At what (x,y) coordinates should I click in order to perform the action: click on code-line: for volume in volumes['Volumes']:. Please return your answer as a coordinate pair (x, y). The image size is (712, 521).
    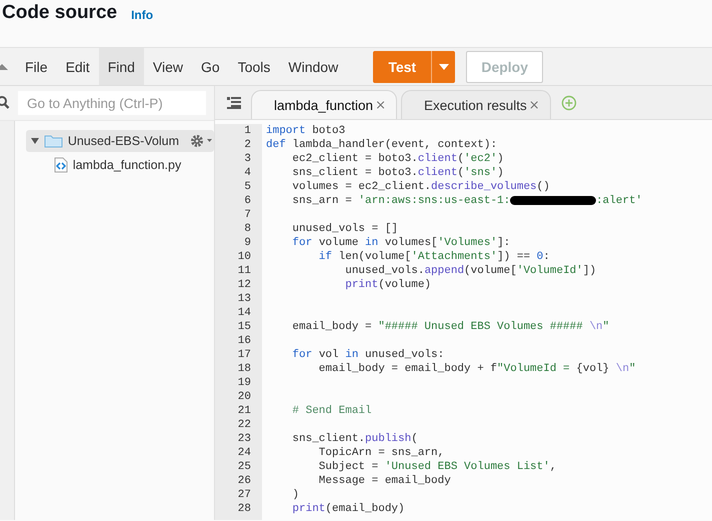
    Looking at the image, I should click on (401, 243).